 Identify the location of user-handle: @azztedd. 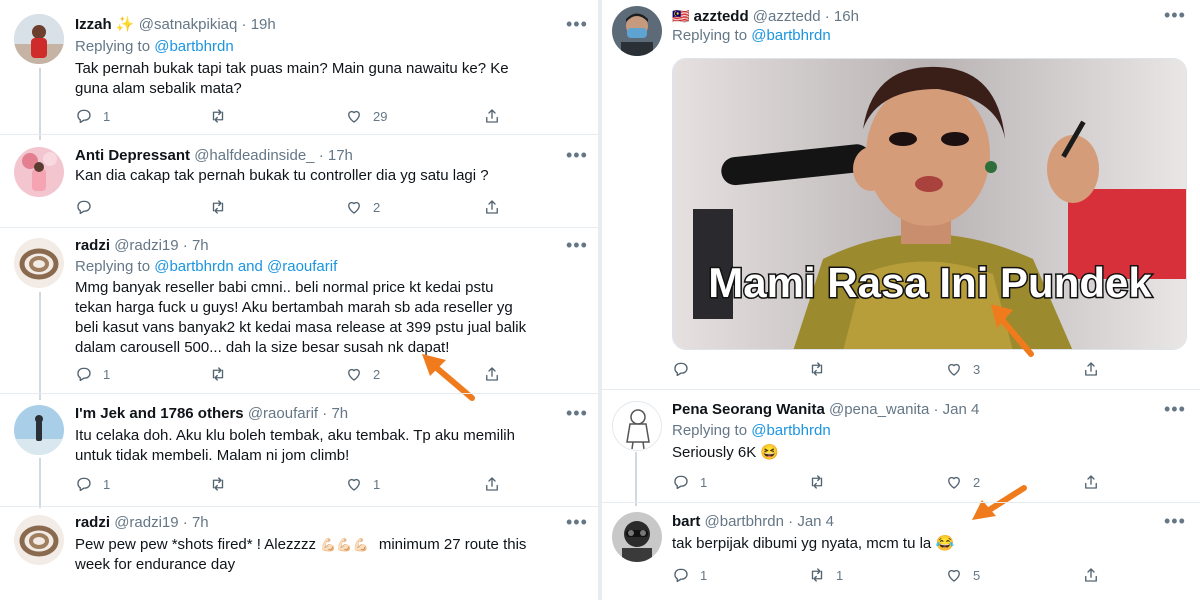
(787, 16).